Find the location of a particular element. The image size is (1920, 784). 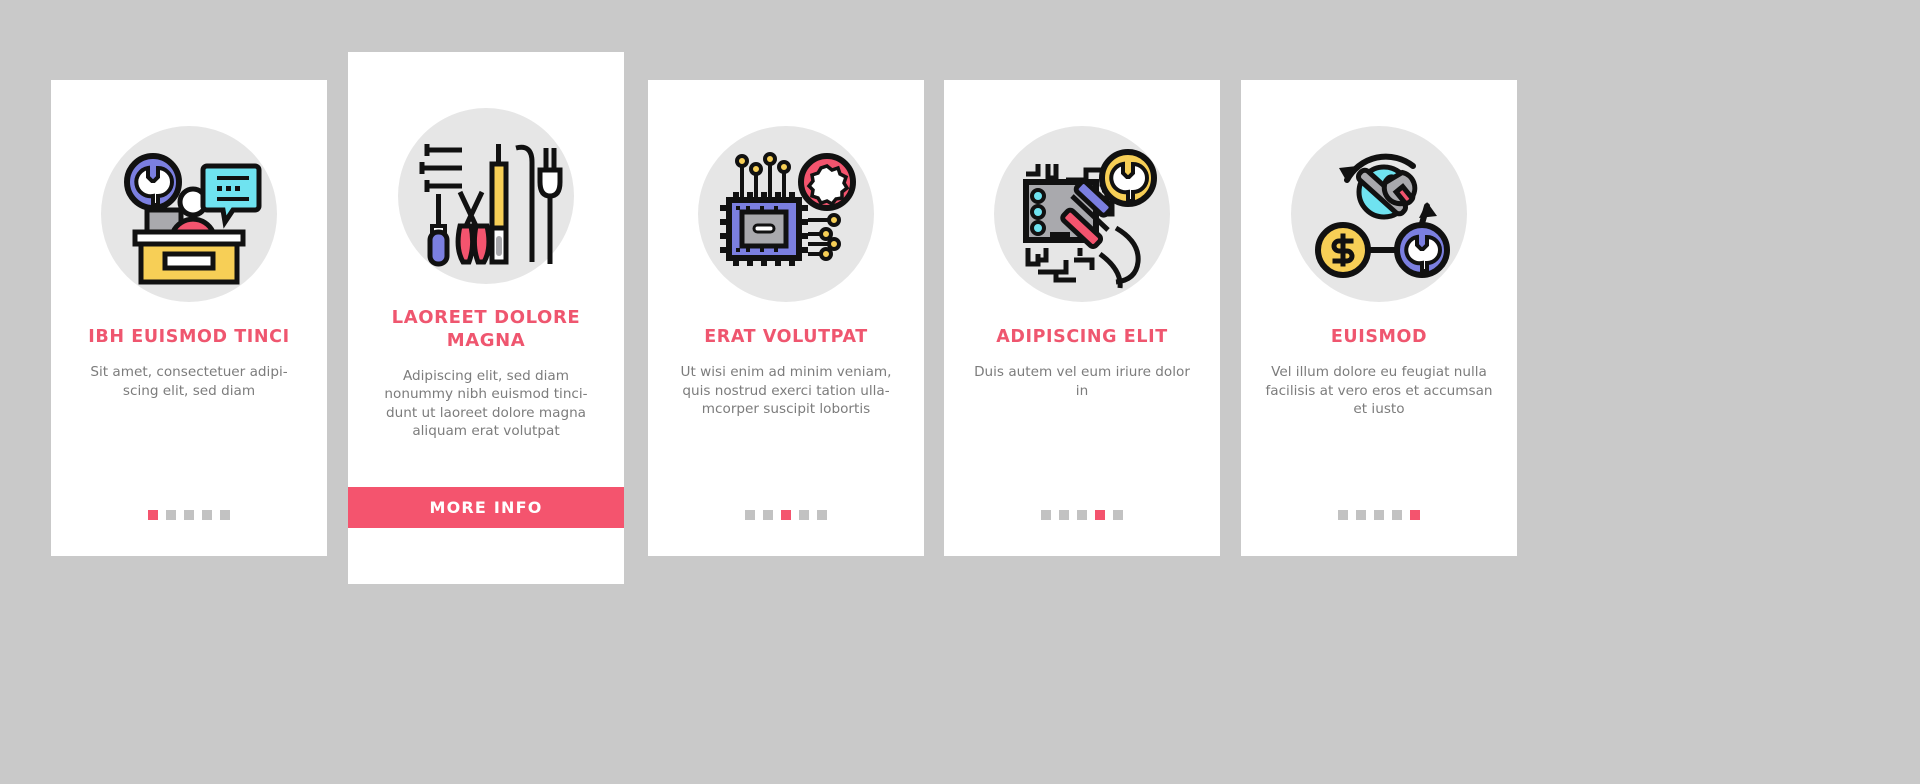

repair-cost-cycle-icon is located at coordinates (1382, 215).